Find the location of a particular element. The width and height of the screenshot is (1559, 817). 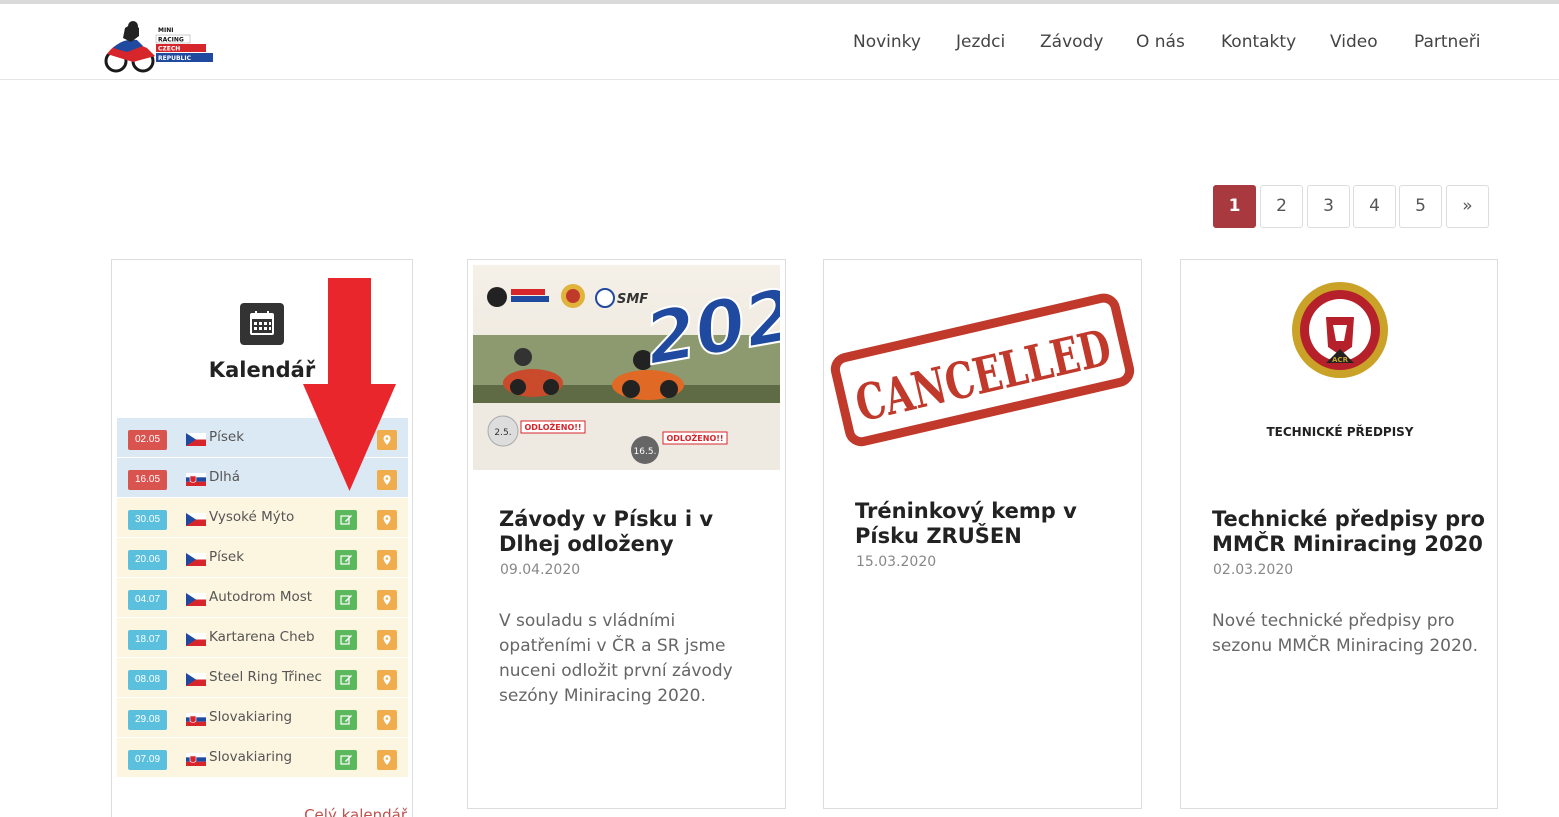

page-2-button: 2 is located at coordinates (1281, 206).